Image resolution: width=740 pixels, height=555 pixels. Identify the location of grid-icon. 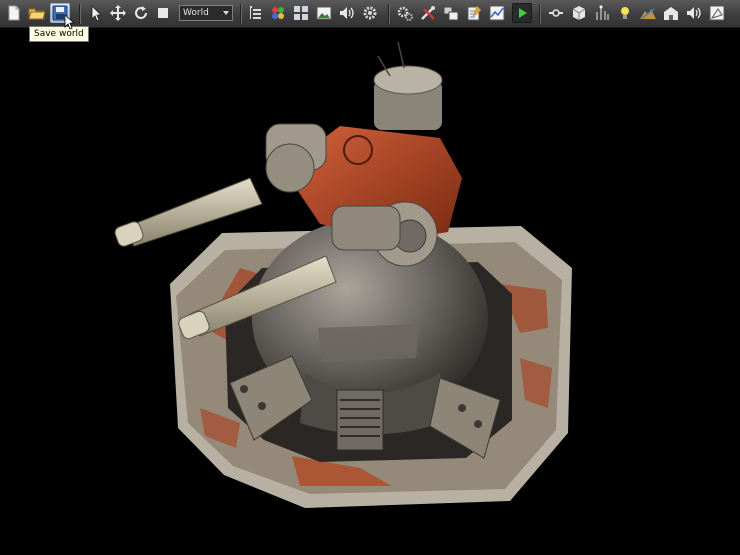
(301, 13).